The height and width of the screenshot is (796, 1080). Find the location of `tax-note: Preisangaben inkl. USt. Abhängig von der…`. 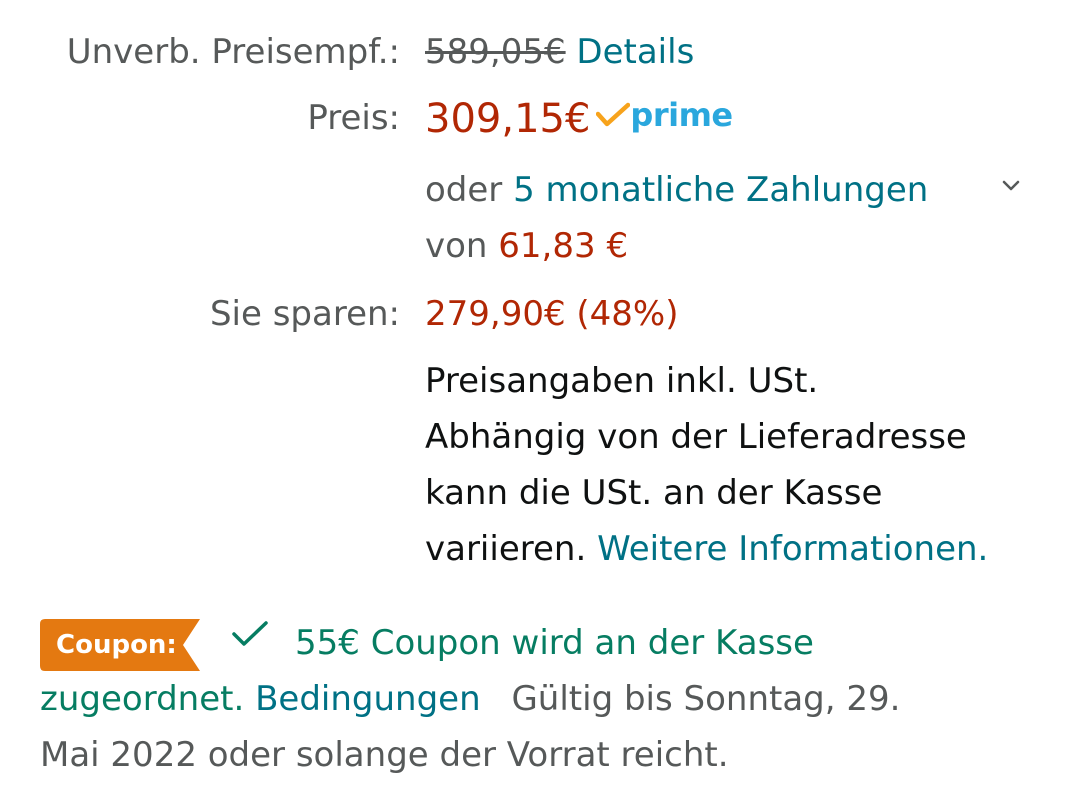

tax-note: Preisangaben inkl. USt. Abhängig von der… is located at coordinates (706, 465).